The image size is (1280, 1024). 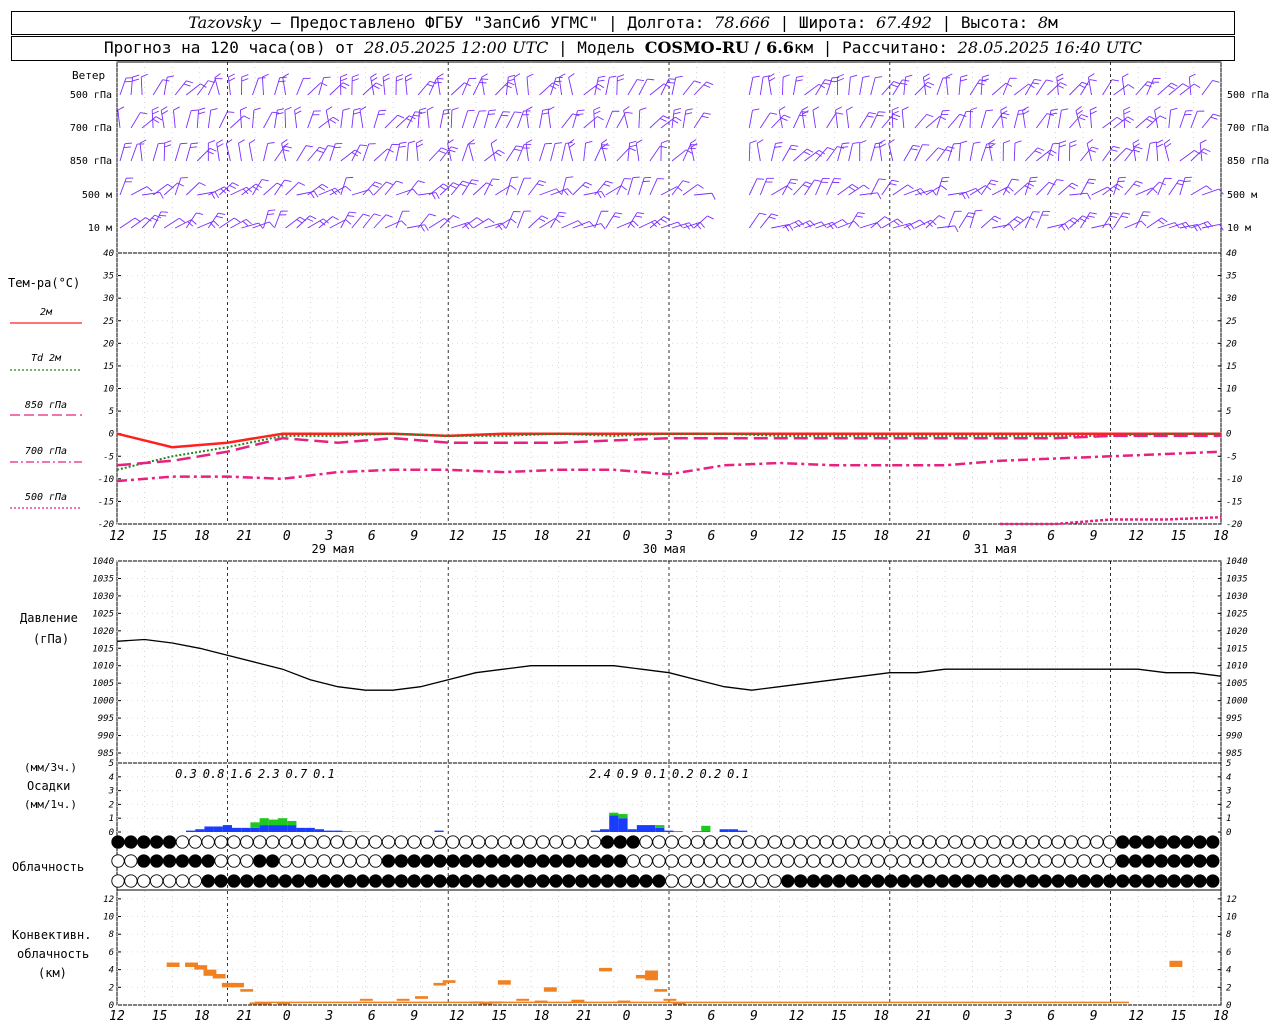 I want to click on pressure-ylabel-left: 1035, so click(x=103, y=579).